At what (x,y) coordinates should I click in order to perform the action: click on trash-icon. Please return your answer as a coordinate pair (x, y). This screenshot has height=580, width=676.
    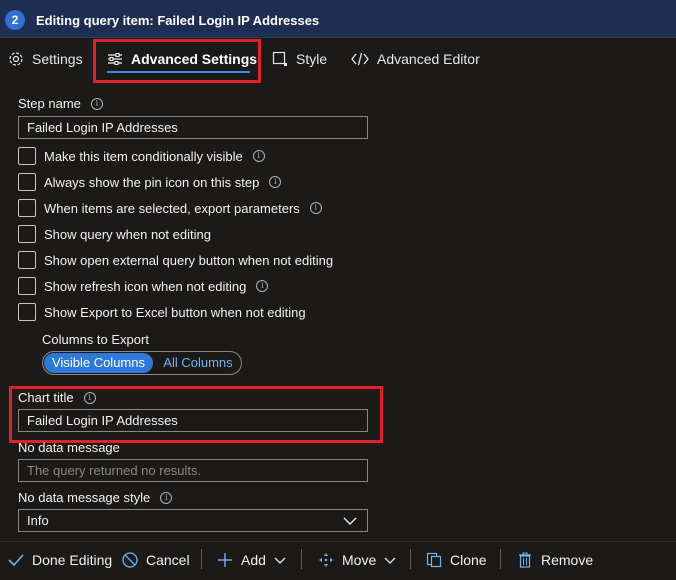
    Looking at the image, I should click on (525, 560).